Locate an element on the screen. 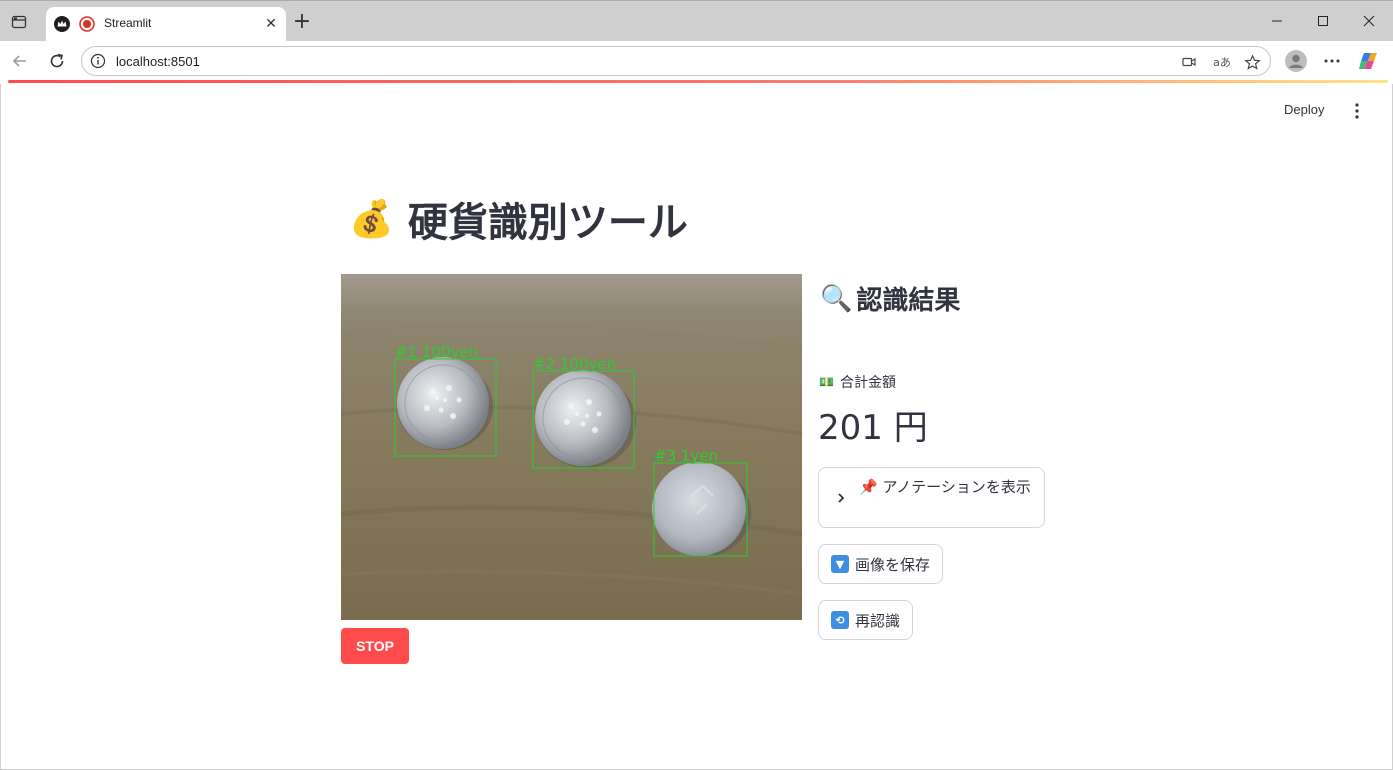 The height and width of the screenshot is (770, 1393). new-tab-icon: + is located at coordinates (302, 22).